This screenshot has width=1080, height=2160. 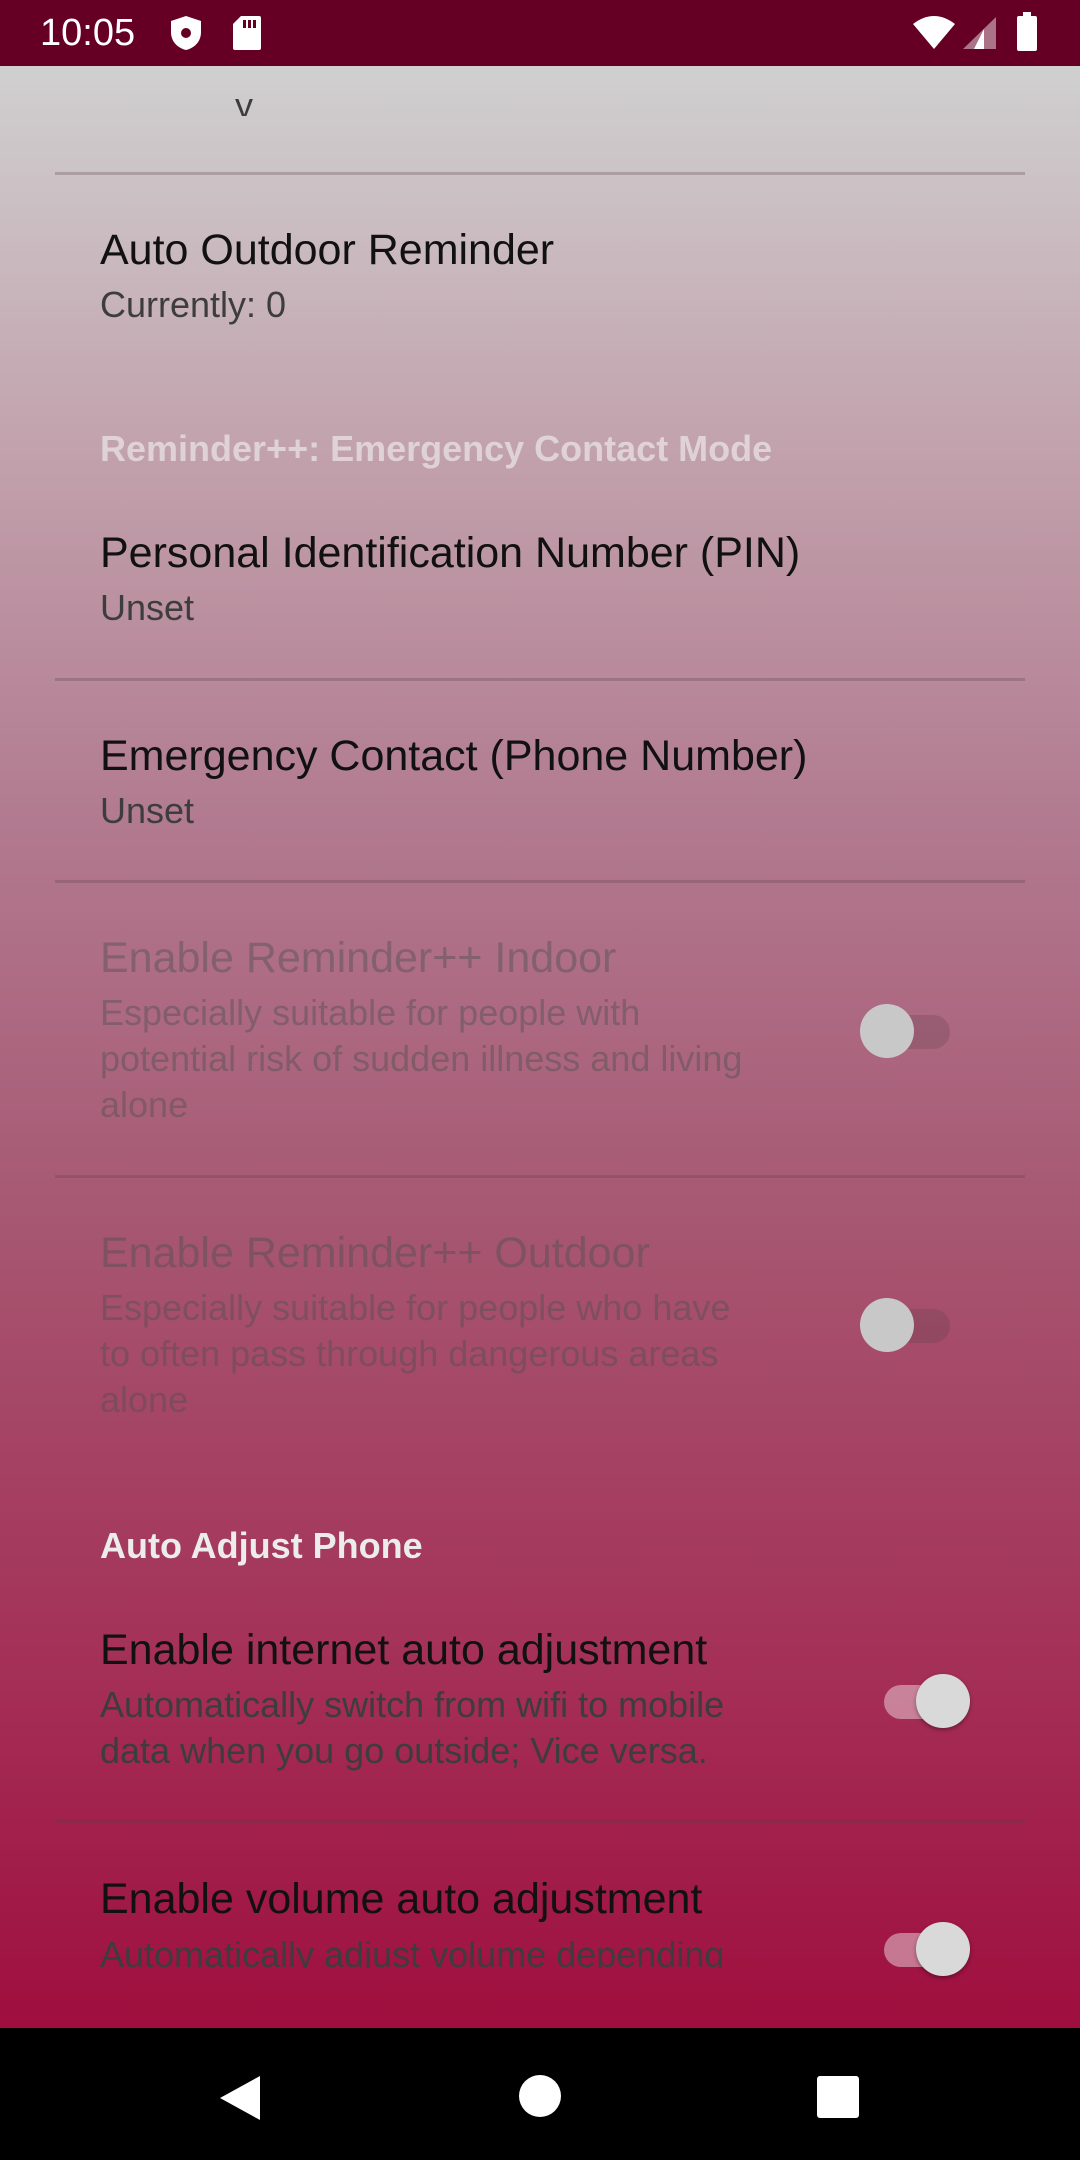 What do you see at coordinates (454, 756) in the screenshot?
I see `pref-title: Emergency Contact (Phone Number)` at bounding box center [454, 756].